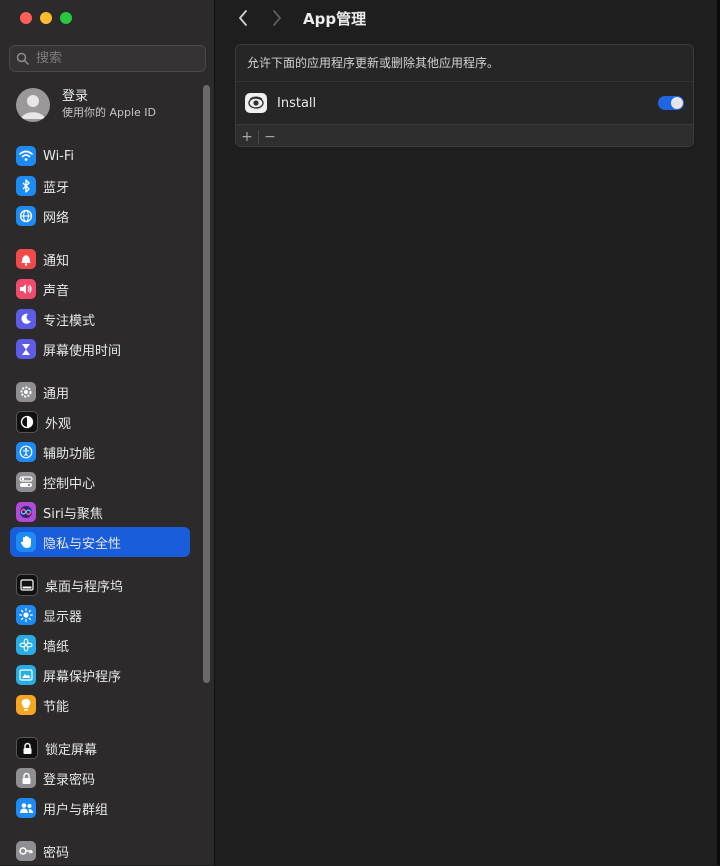  What do you see at coordinates (56, 647) in the screenshot?
I see `sidebar-item-label: 墙纸` at bounding box center [56, 647].